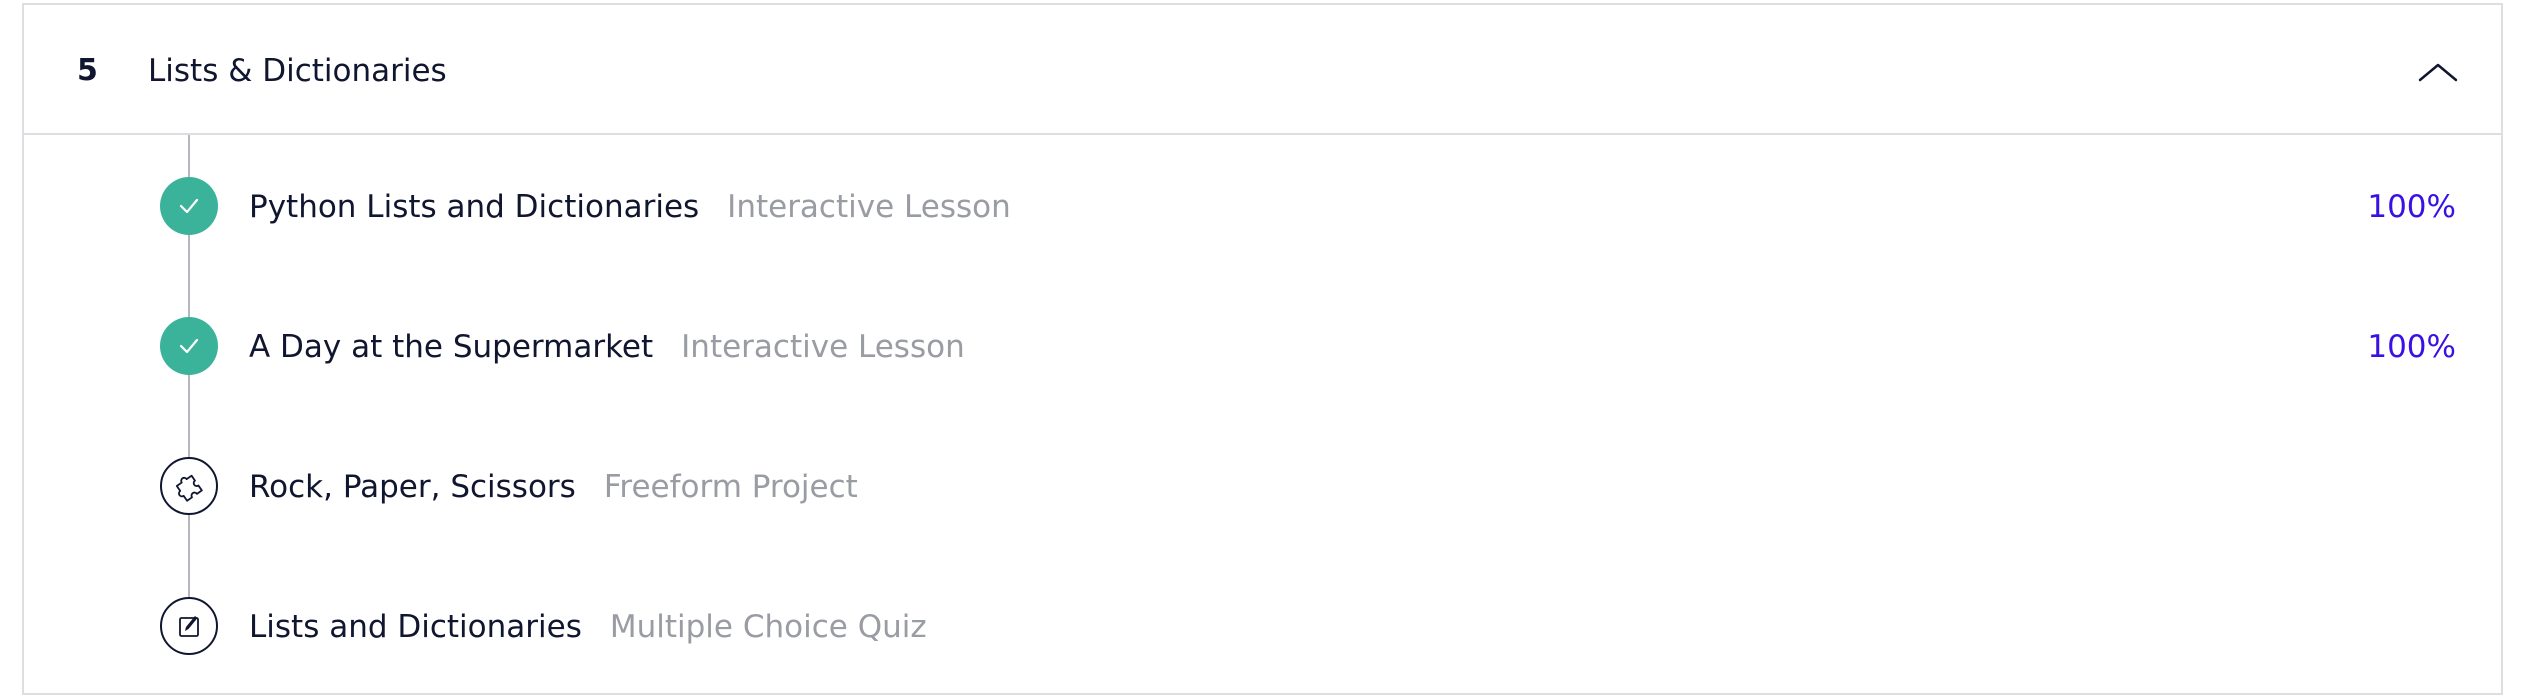 Image resolution: width=2537 pixels, height=698 pixels. I want to click on lesson-title: Rock, Paper, Scissors, so click(412, 487).